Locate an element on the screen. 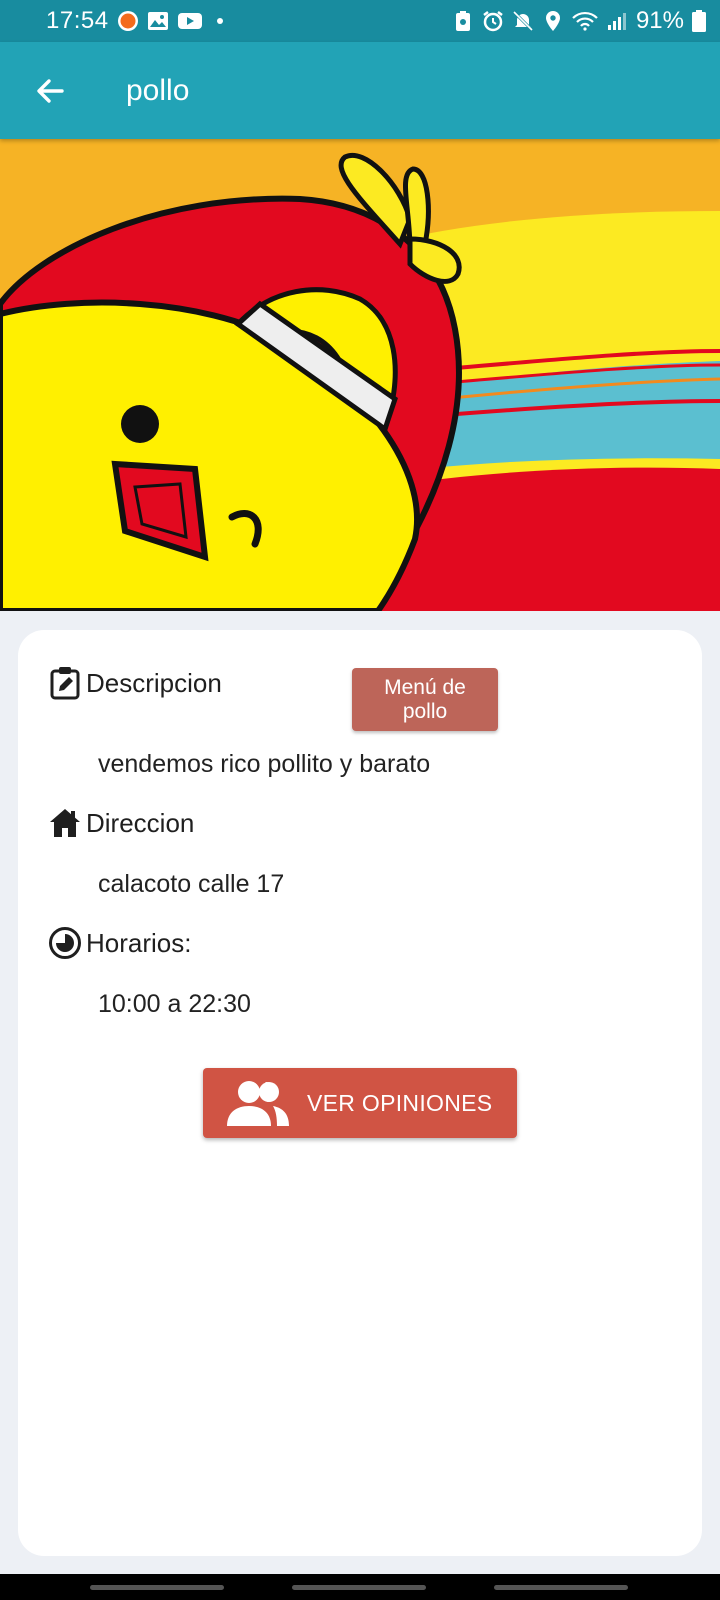 Image resolution: width=720 pixels, height=1600 pixels. hours-label: Horarios: is located at coordinates (139, 942).